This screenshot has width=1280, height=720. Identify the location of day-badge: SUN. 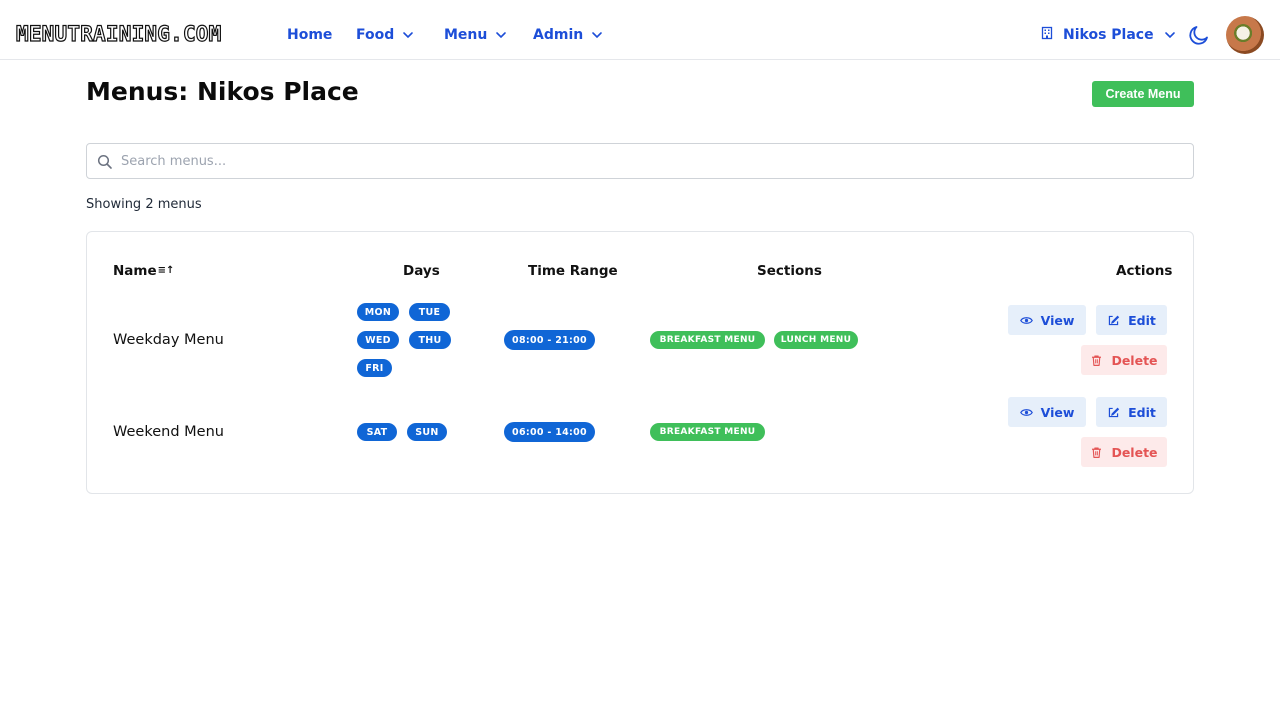
(427, 432).